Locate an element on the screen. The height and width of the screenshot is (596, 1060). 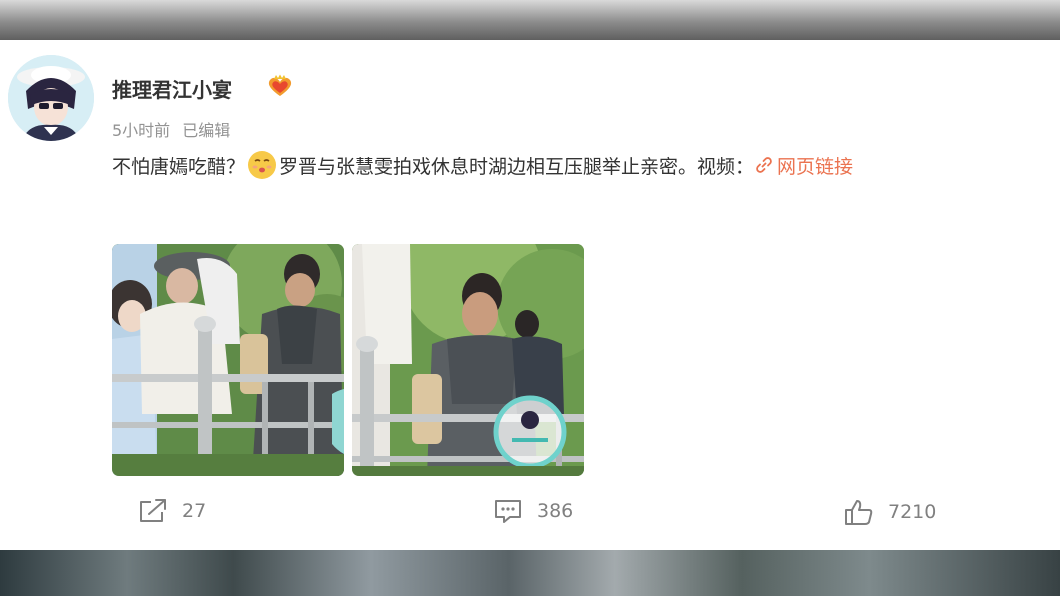
post-text-part2: 罗晋与张慧雯拍戏休息时湖边相互压腿举止亲密。视频： is located at coordinates (517, 166).